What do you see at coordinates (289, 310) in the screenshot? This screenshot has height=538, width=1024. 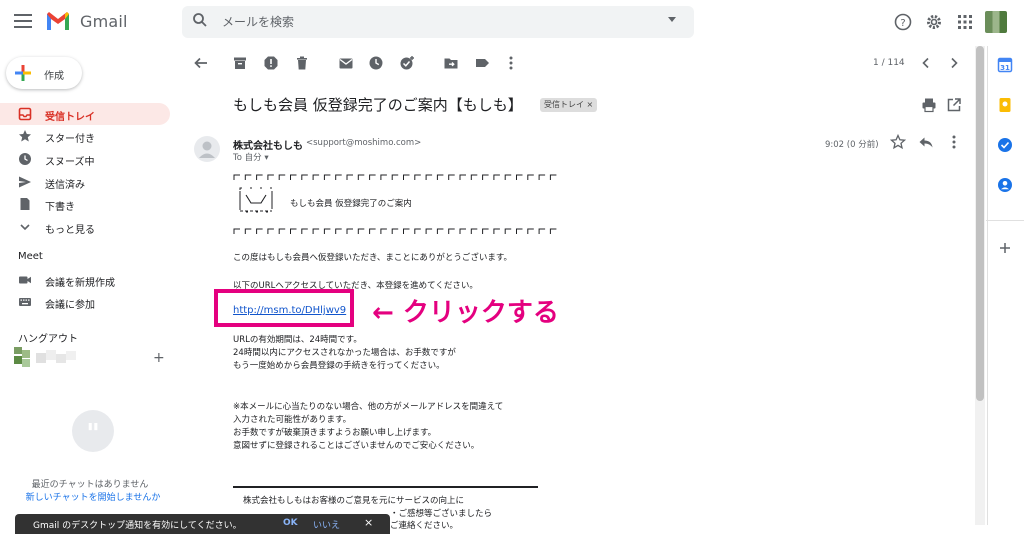 I see `registration-link: http://msm.to/DHljwv9` at bounding box center [289, 310].